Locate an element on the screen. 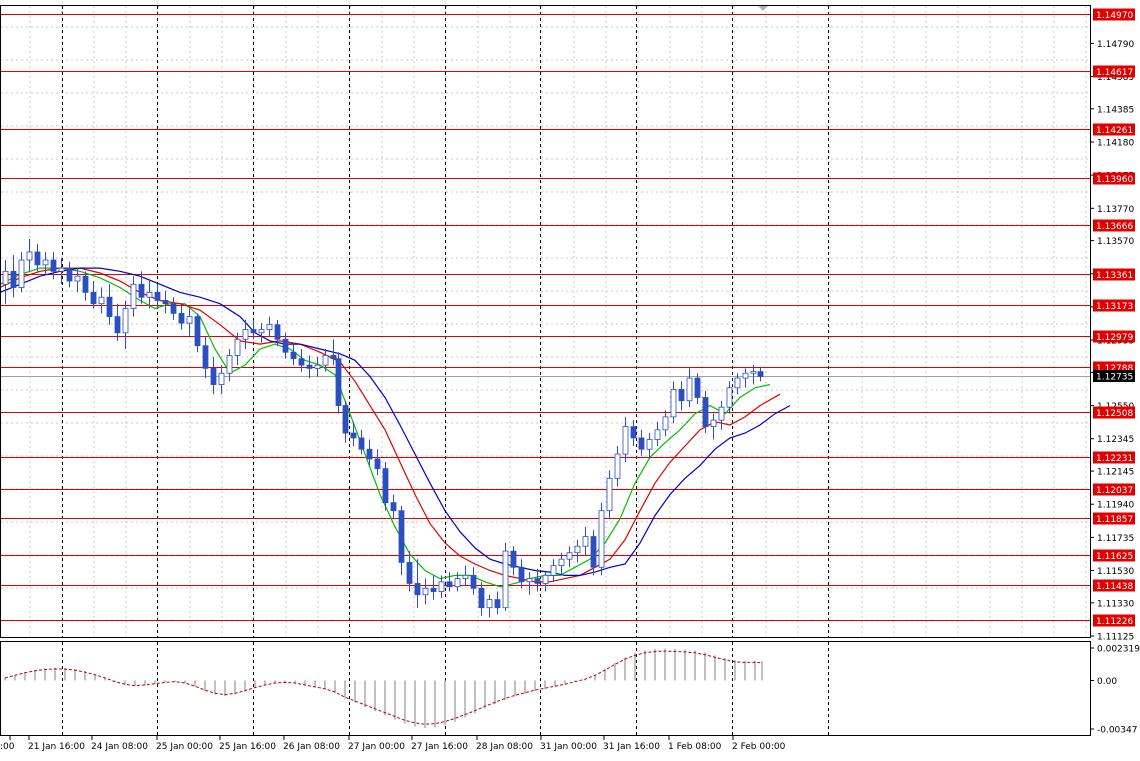 The width and height of the screenshot is (1140, 761). level-label: 1.13361 is located at coordinates (1114, 276).